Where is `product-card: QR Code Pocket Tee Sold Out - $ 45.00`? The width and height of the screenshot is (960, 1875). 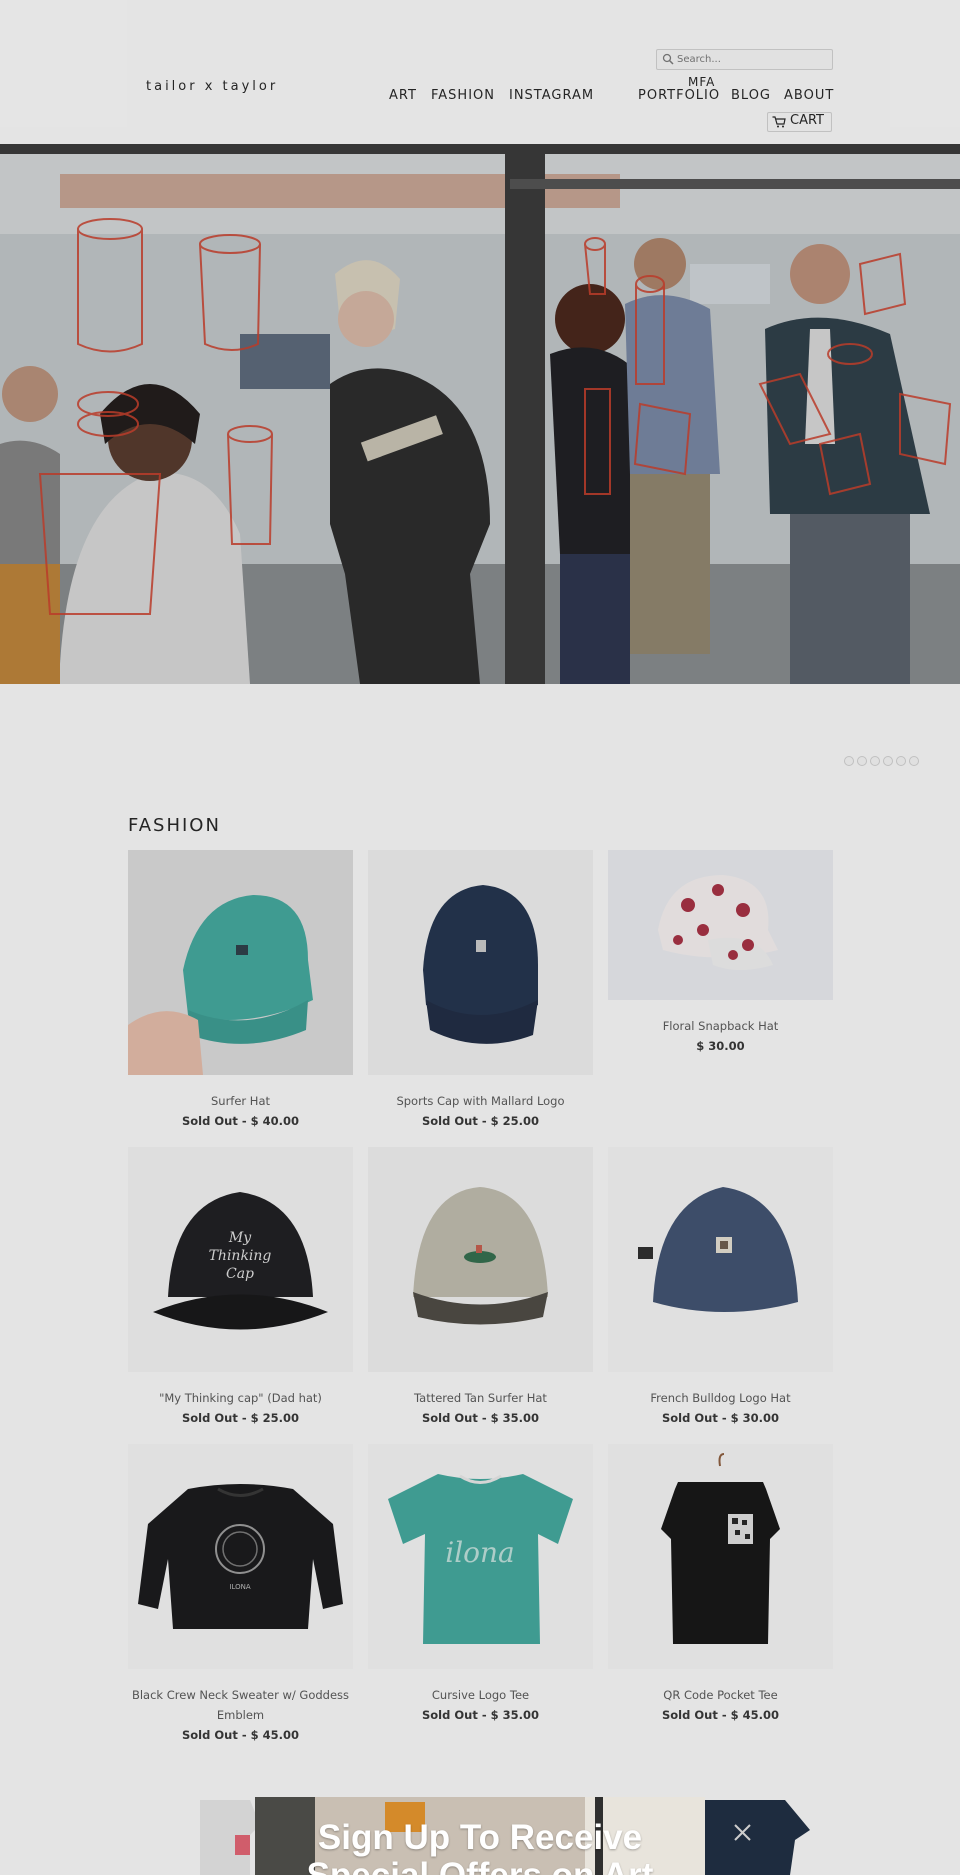 product-card: QR Code Pocket Tee Sold Out - $ 45.00 is located at coordinates (720, 1584).